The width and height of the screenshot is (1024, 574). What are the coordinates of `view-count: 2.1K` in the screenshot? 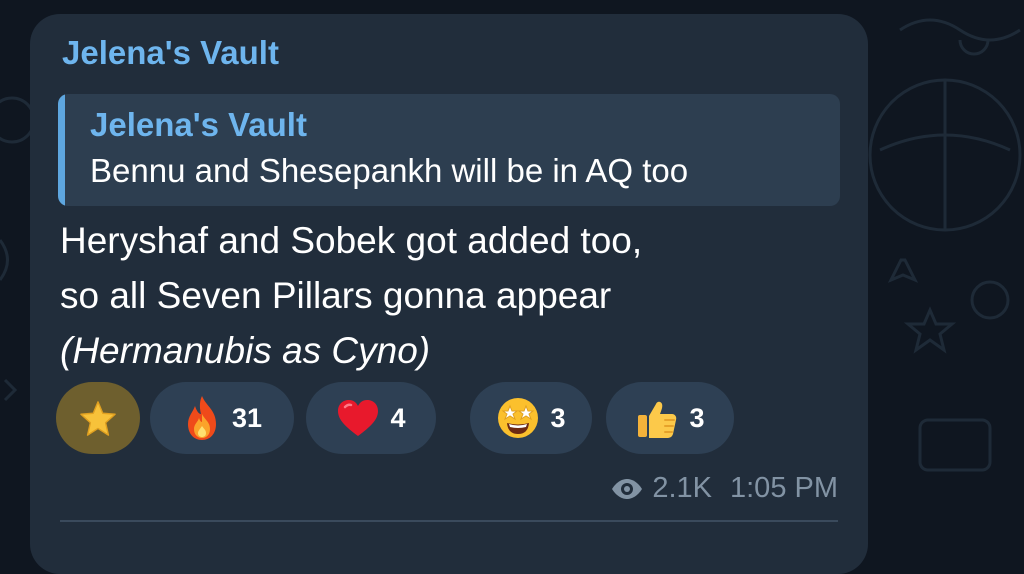 It's located at (682, 488).